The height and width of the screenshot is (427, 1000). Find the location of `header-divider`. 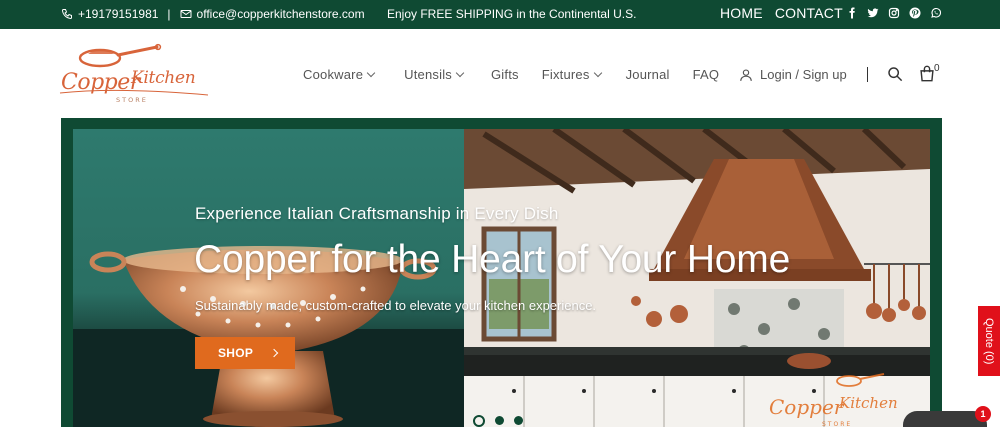

header-divider is located at coordinates (867, 74).